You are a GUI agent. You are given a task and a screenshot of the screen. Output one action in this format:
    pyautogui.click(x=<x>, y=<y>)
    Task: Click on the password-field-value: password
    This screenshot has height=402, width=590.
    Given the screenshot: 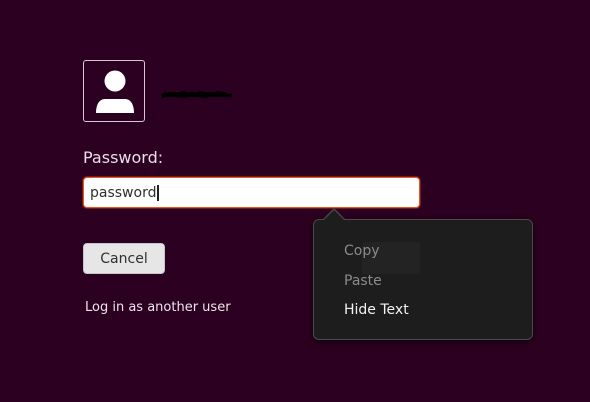 What is the action you would take?
    pyautogui.click(x=123, y=192)
    